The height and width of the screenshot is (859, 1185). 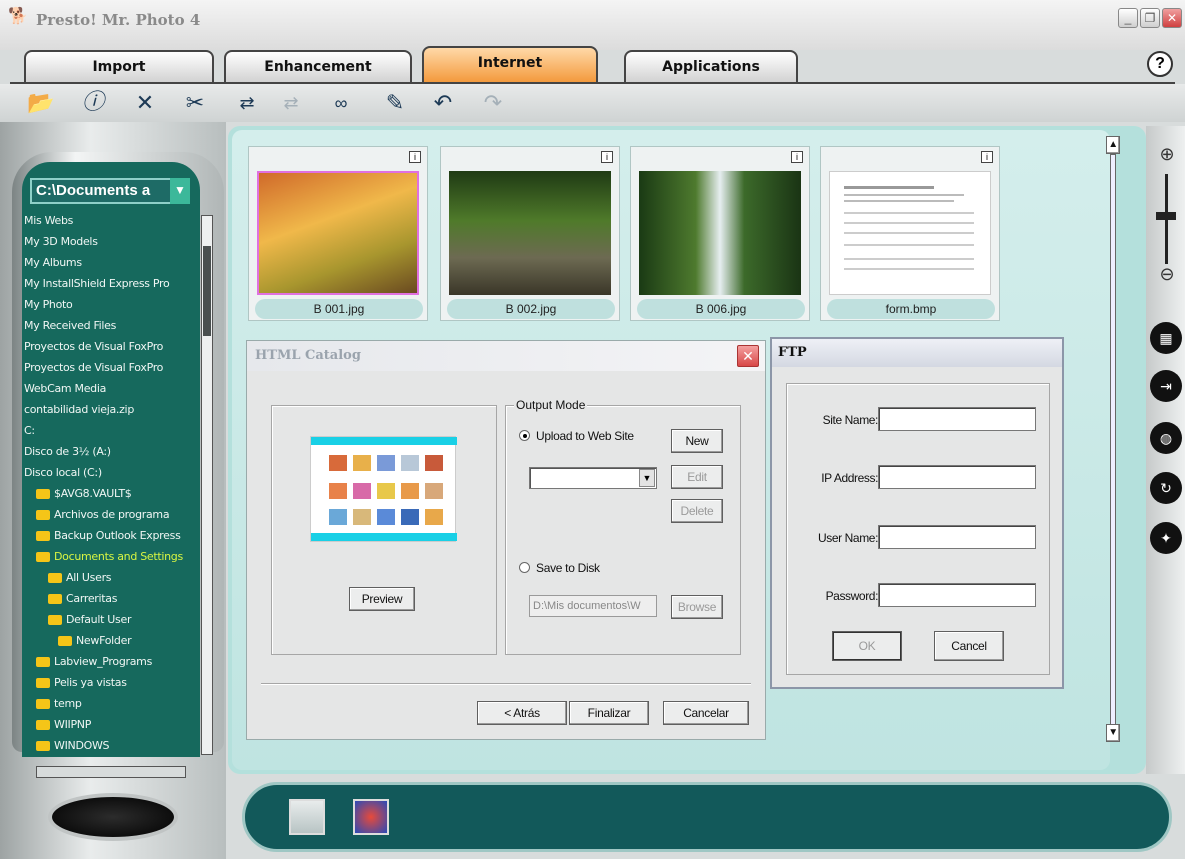 I want to click on tree-item: temp, so click(x=59, y=703).